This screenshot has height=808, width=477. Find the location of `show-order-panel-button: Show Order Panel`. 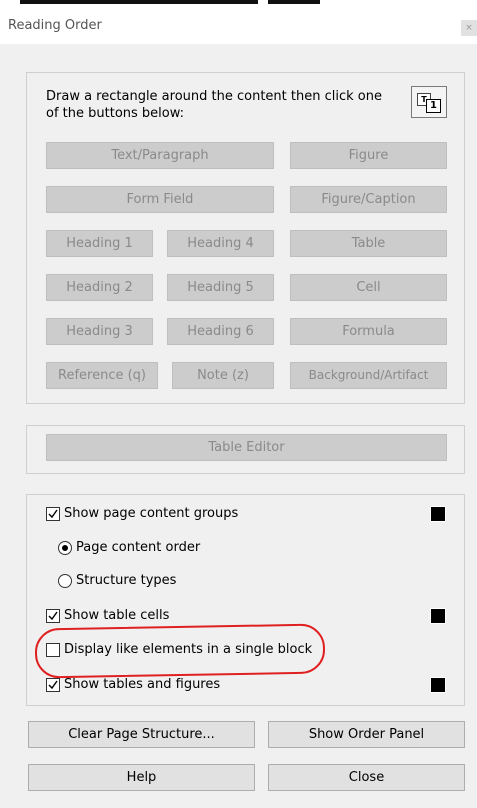

show-order-panel-button: Show Order Panel is located at coordinates (366, 734).